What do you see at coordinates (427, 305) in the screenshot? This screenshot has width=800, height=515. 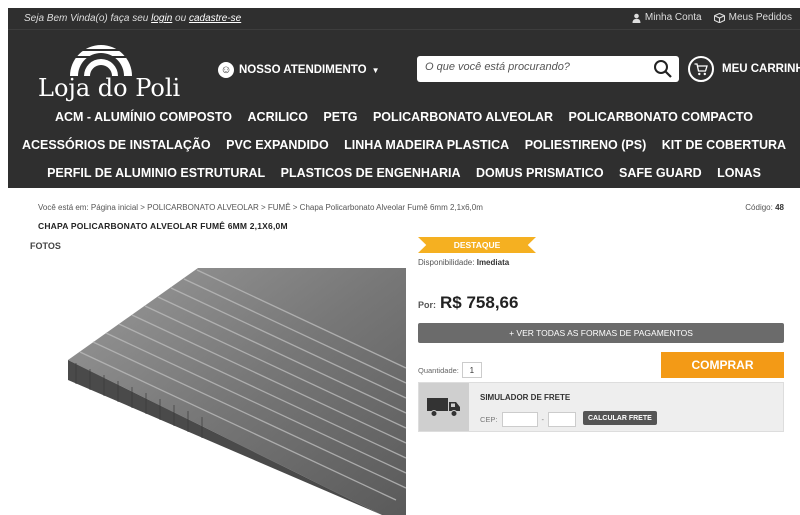 I see `price-prefix: Por:` at bounding box center [427, 305].